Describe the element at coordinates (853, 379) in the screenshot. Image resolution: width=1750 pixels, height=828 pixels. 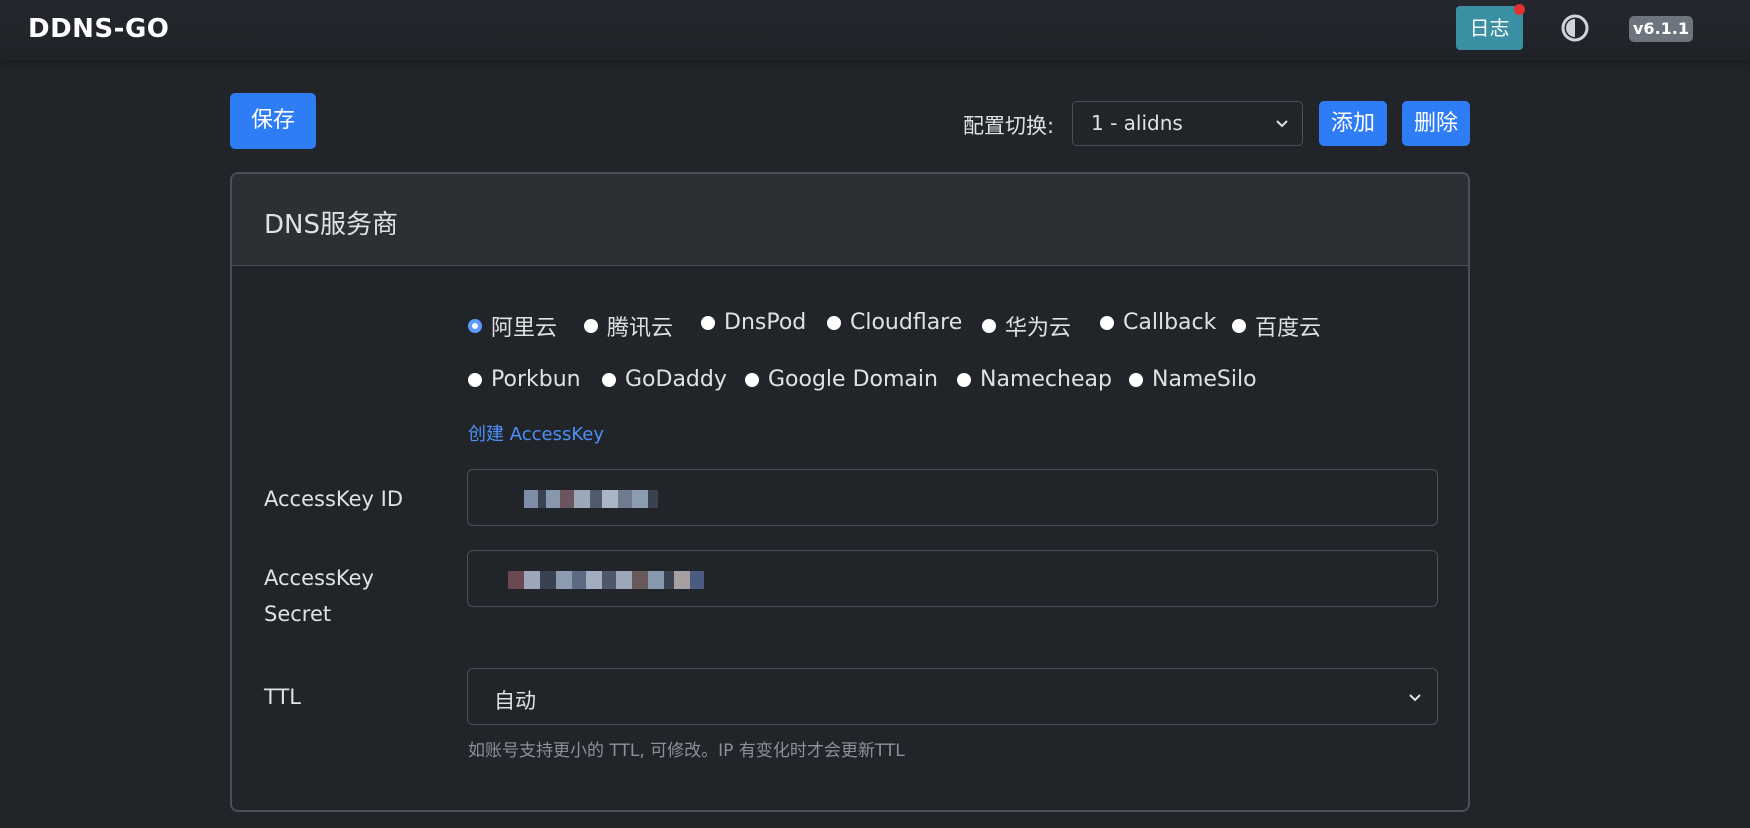
I see `radio-label: Google Domain` at that location.